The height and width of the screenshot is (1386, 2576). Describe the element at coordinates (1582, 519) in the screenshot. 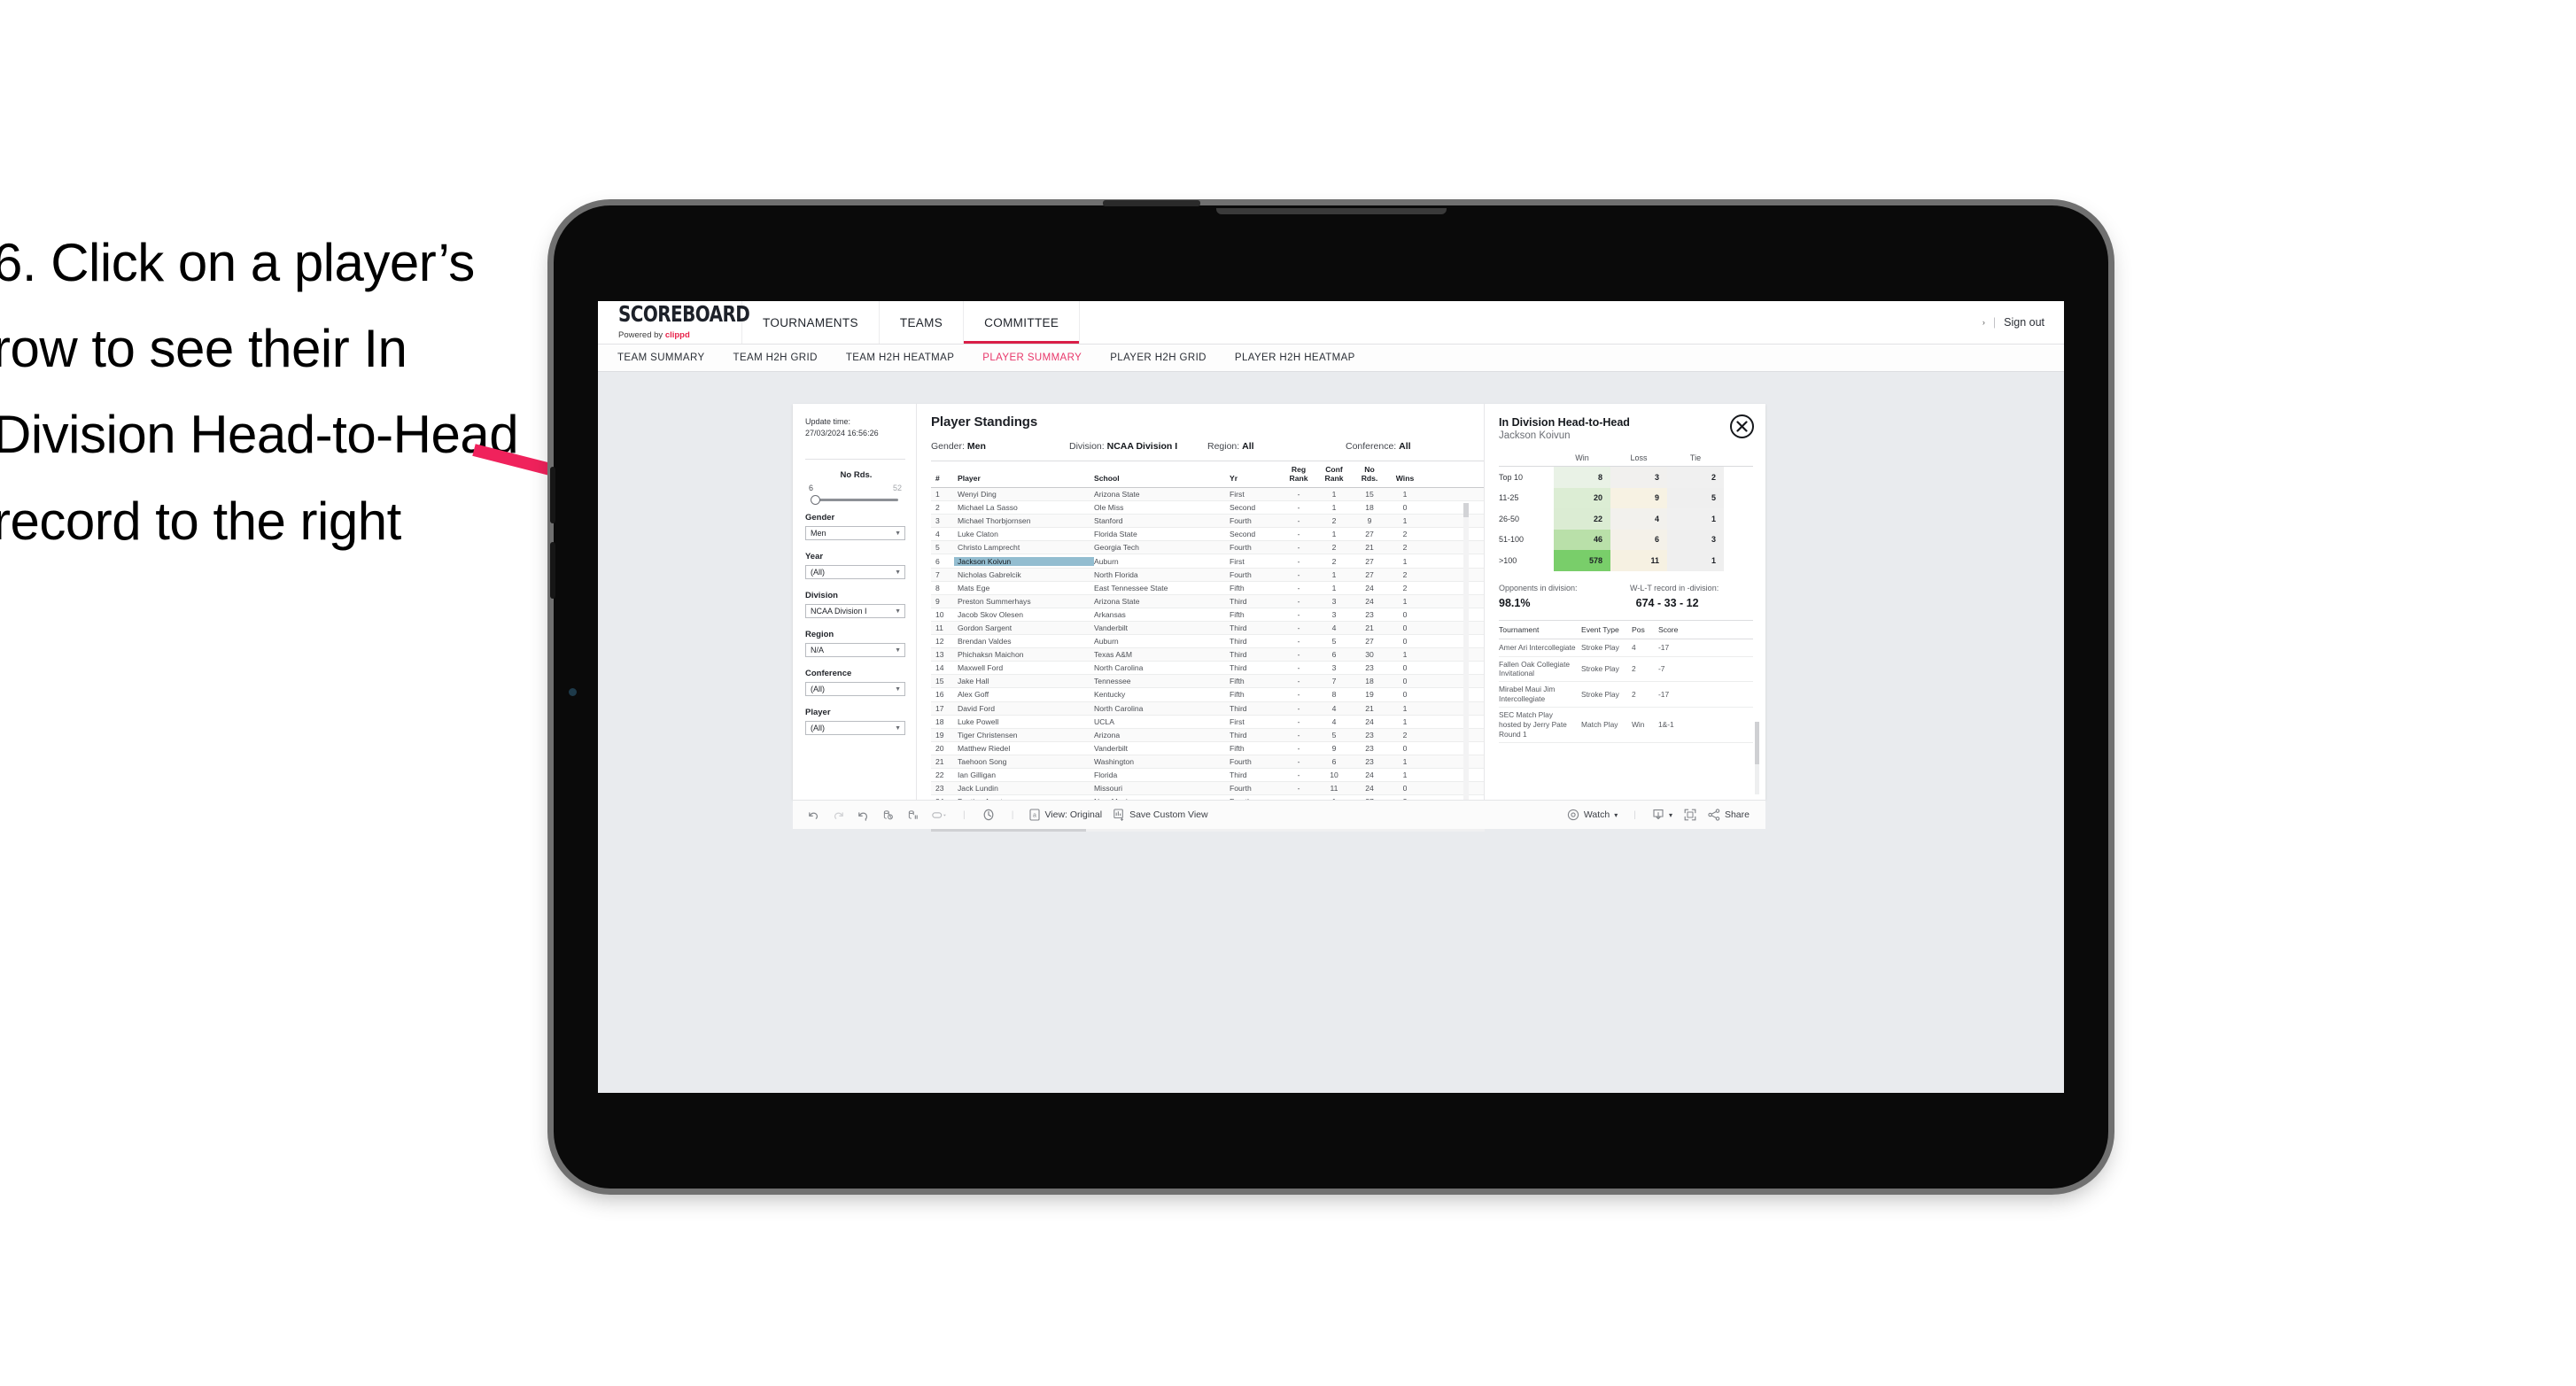

I see `heatmap-cell-win: 22` at that location.